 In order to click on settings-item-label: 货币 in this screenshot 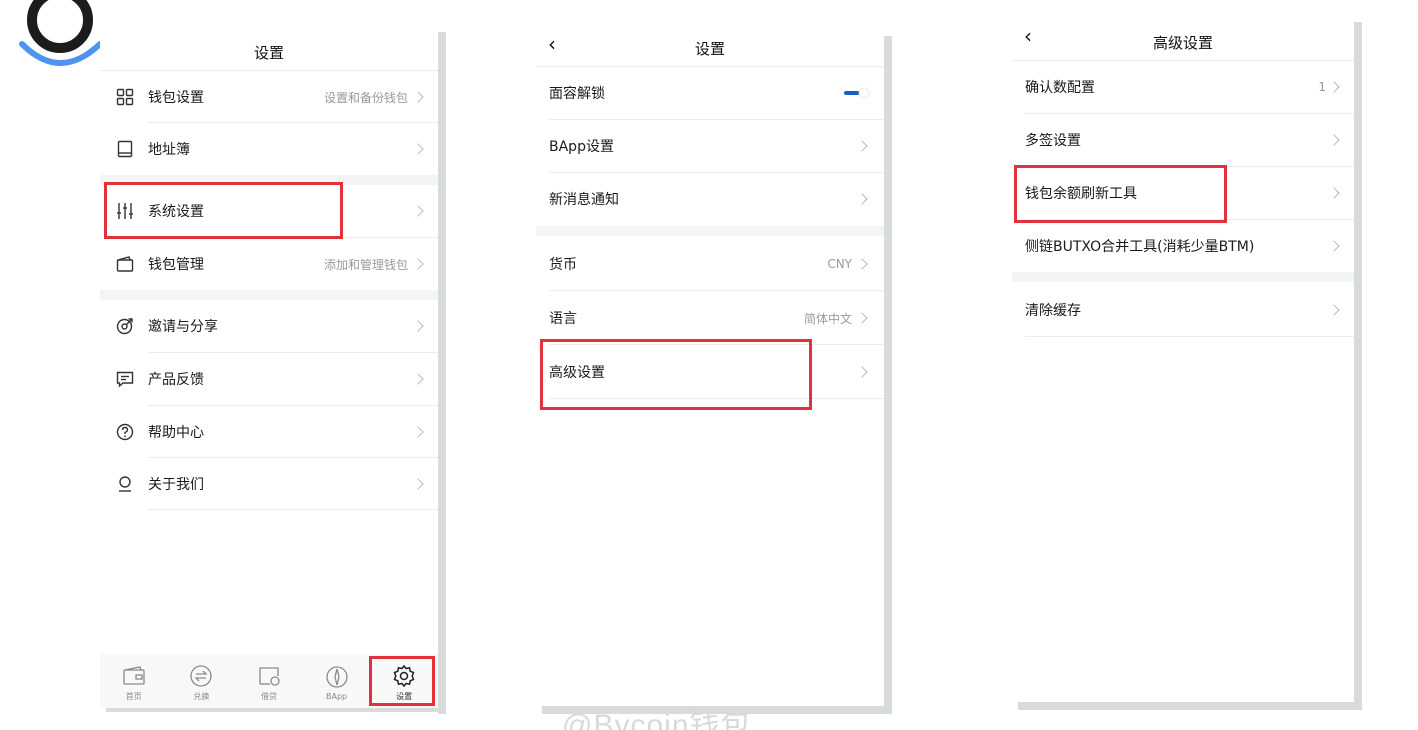, I will do `click(563, 265)`.